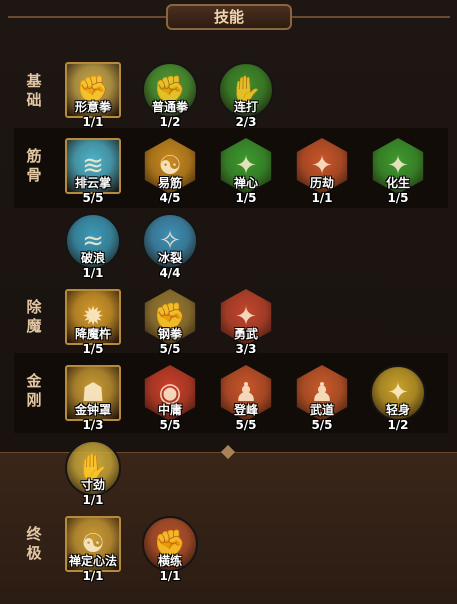 This screenshot has width=457, height=604. What do you see at coordinates (92, 485) in the screenshot?
I see `skill-name: 寸劲` at bounding box center [92, 485].